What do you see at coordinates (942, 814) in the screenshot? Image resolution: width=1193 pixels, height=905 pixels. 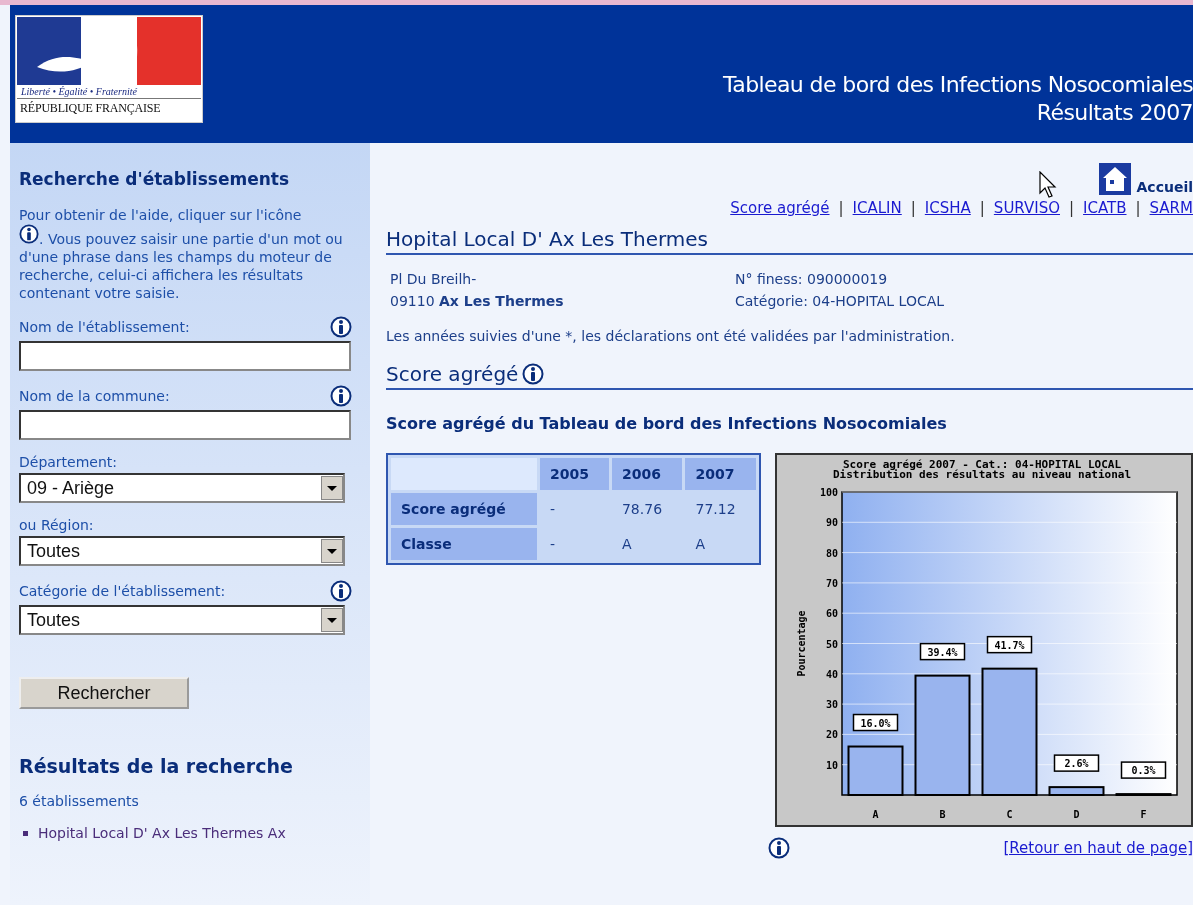 I see `x-tick-label: B` at bounding box center [942, 814].